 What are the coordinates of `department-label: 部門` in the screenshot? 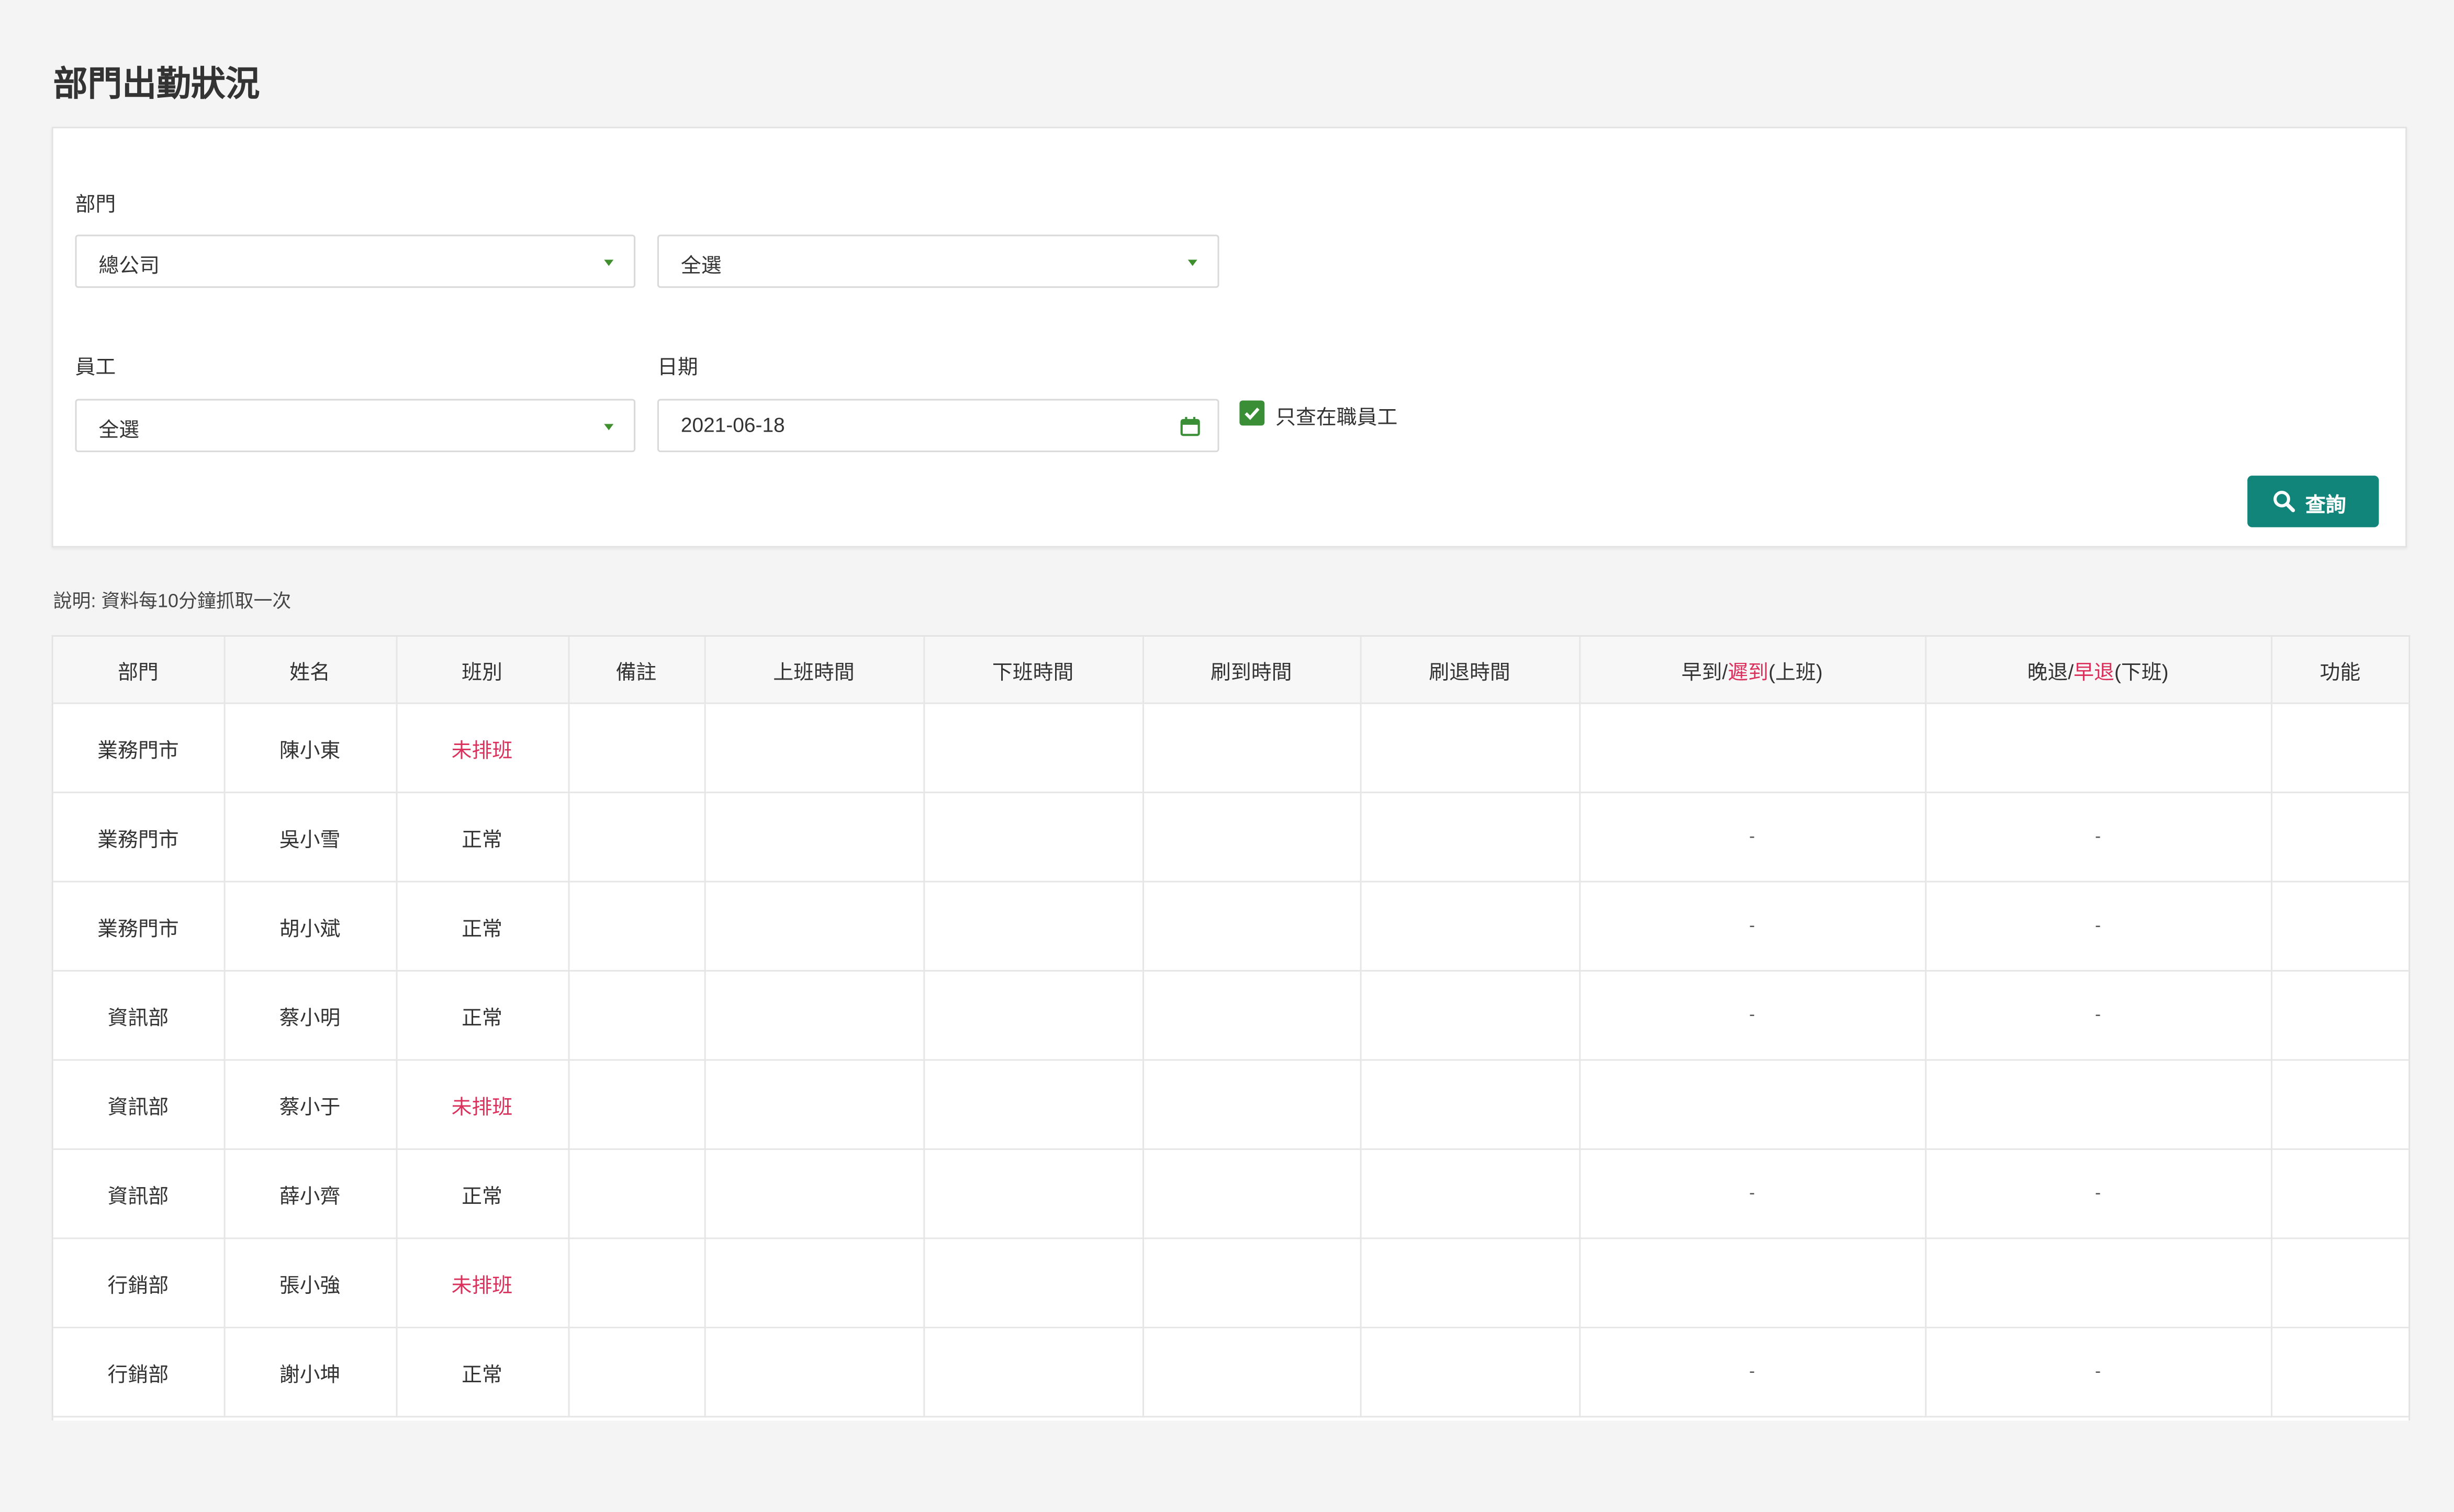 It's located at (95, 204).